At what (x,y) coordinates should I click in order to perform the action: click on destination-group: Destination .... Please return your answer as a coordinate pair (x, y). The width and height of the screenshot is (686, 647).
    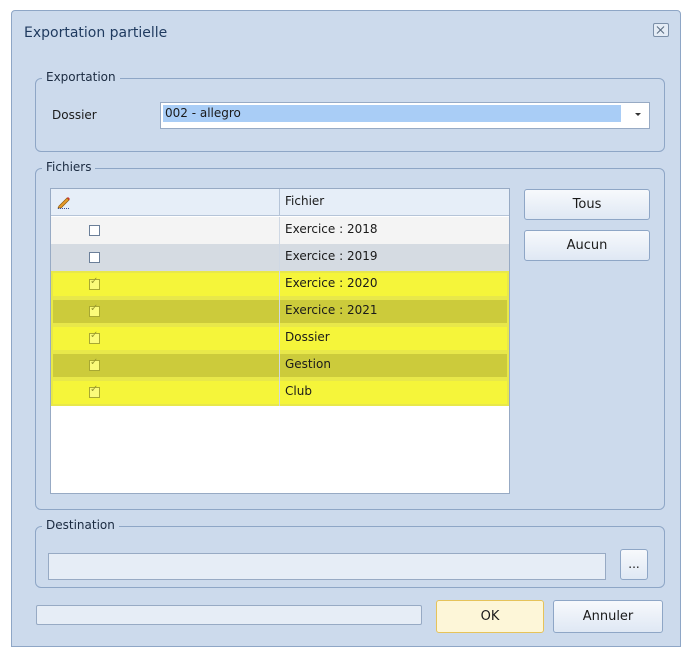
    Looking at the image, I should click on (350, 553).